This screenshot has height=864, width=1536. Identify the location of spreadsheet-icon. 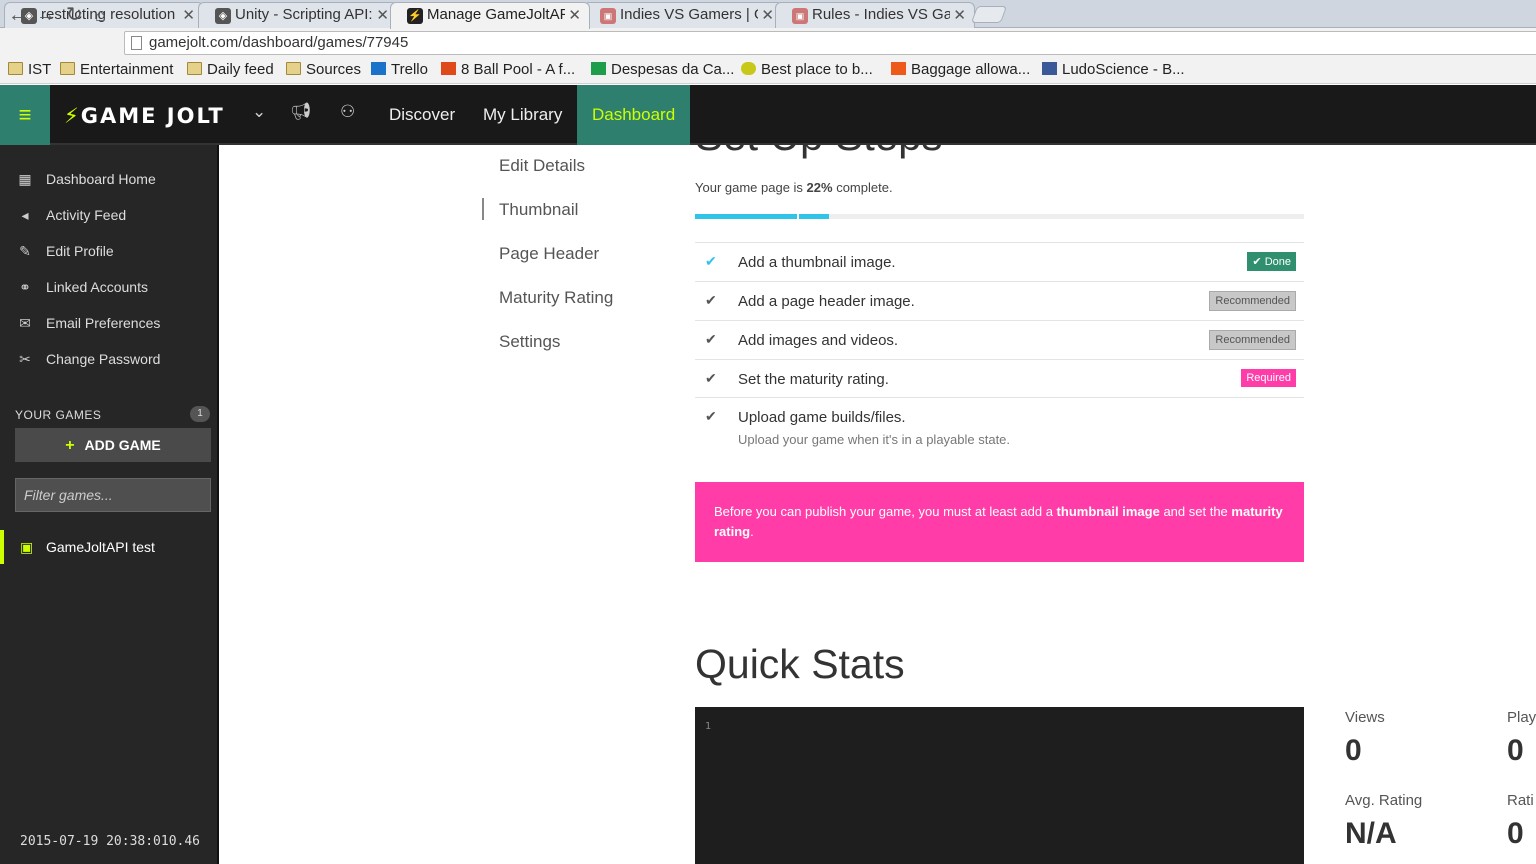
(598, 68).